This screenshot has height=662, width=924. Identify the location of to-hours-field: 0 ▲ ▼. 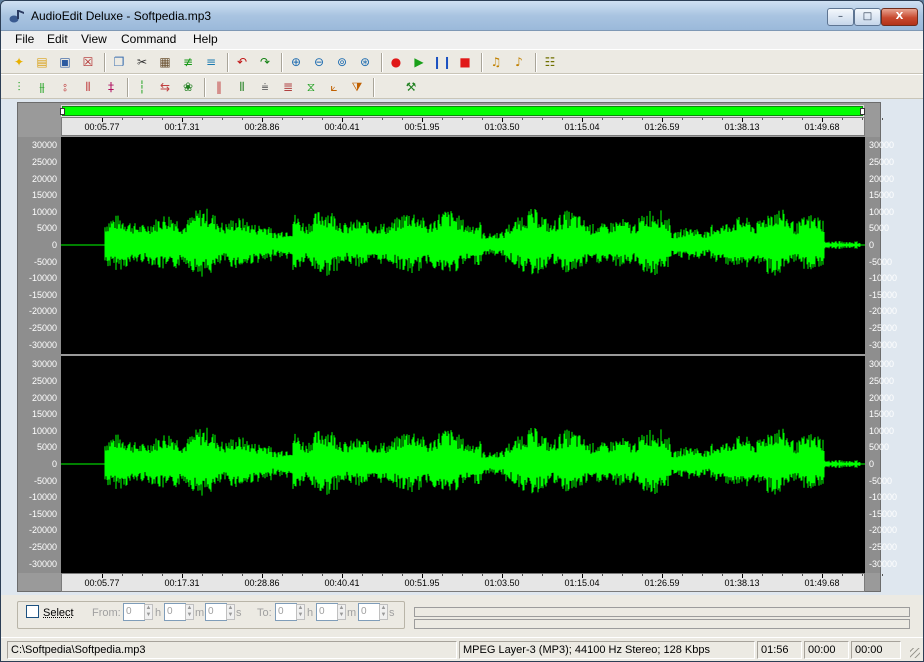
(290, 612).